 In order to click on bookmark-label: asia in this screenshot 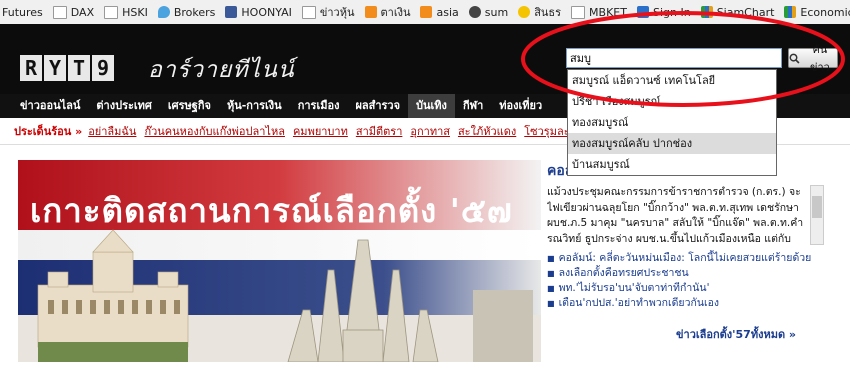, I will do `click(447, 12)`.